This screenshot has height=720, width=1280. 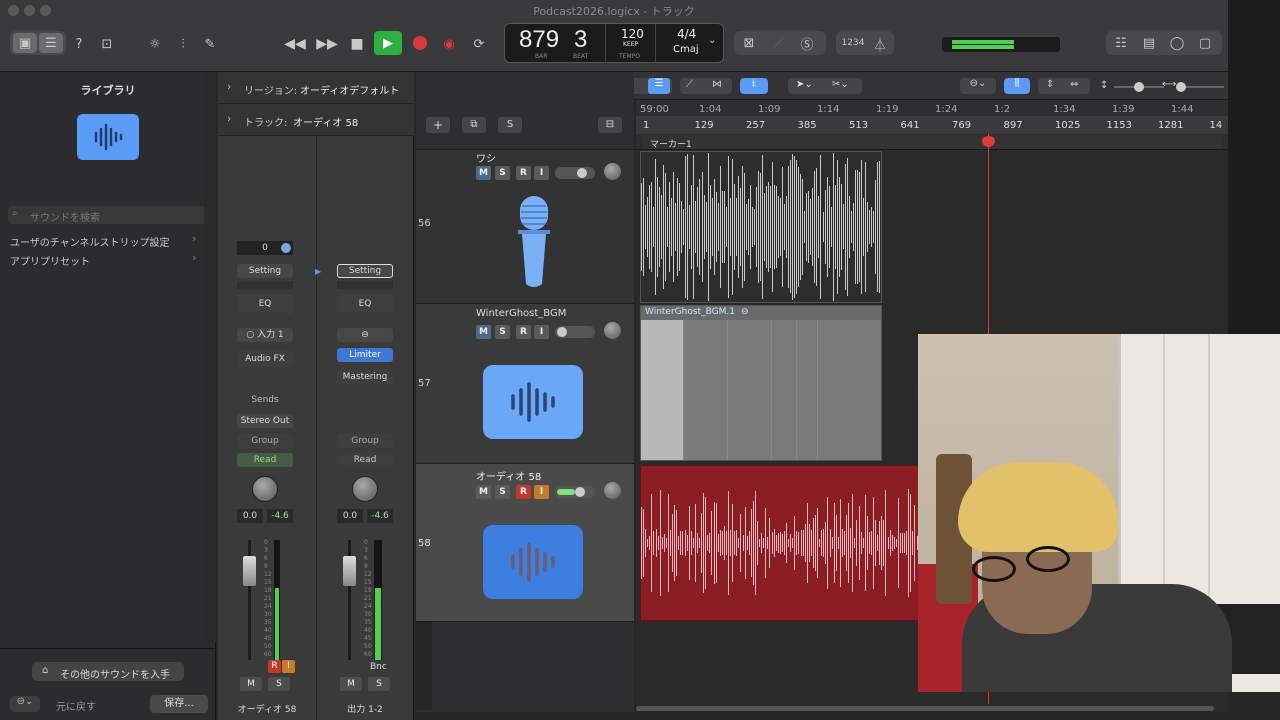 I want to click on list-view-icon: ☰, so click(x=659, y=86).